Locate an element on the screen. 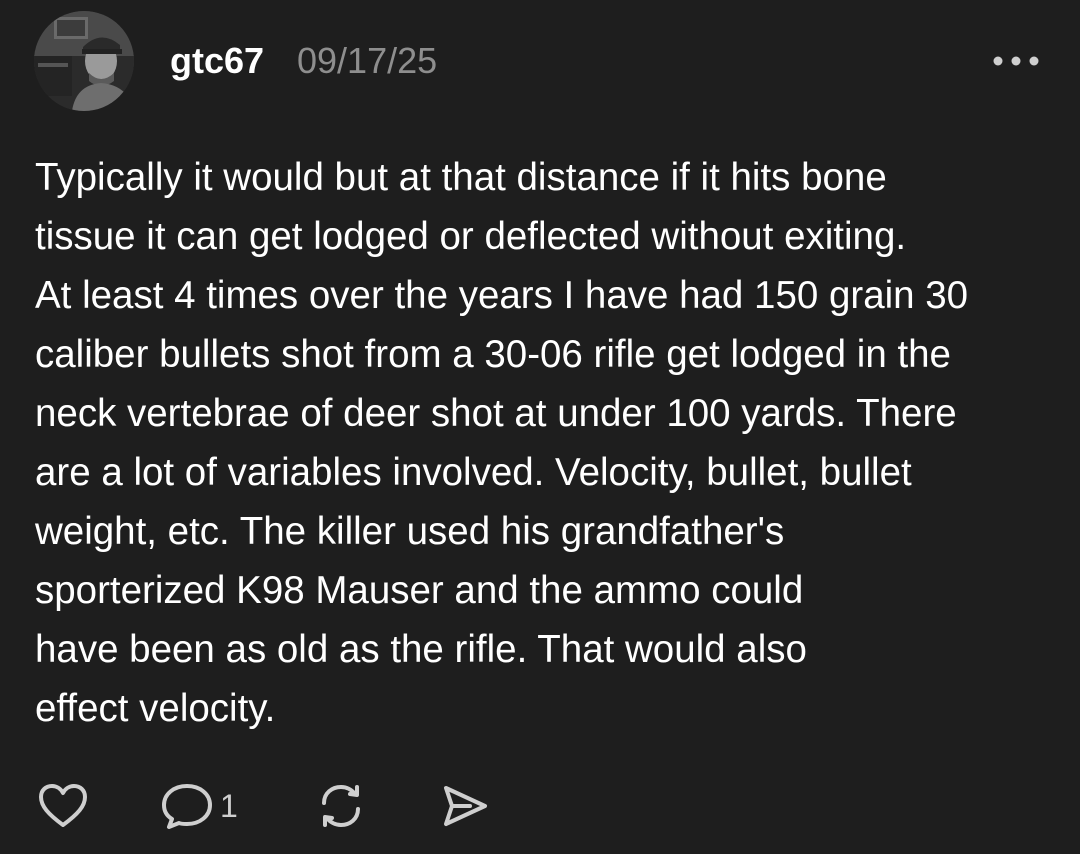 The image size is (1080, 854). repost-button is located at coordinates (341, 806).